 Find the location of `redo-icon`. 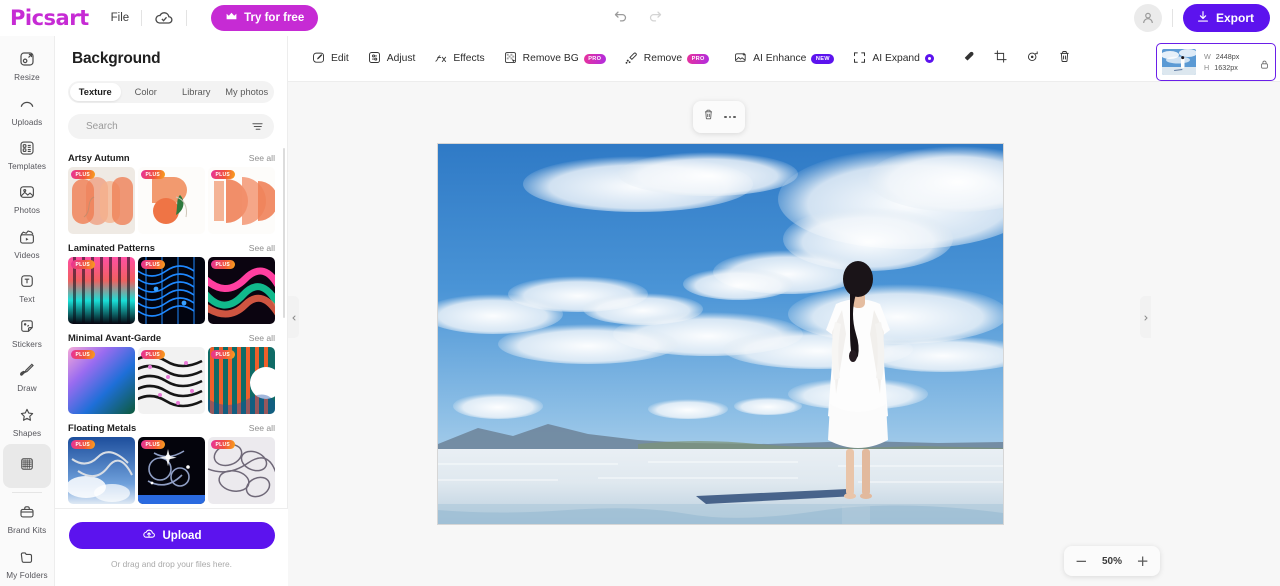

redo-icon is located at coordinates (655, 19).